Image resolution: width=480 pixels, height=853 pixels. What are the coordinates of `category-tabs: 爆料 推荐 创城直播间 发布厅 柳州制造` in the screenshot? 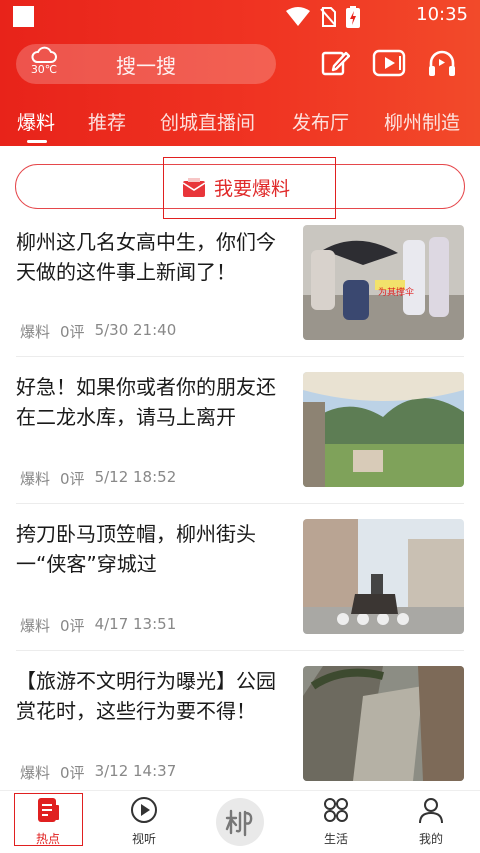 It's located at (240, 123).